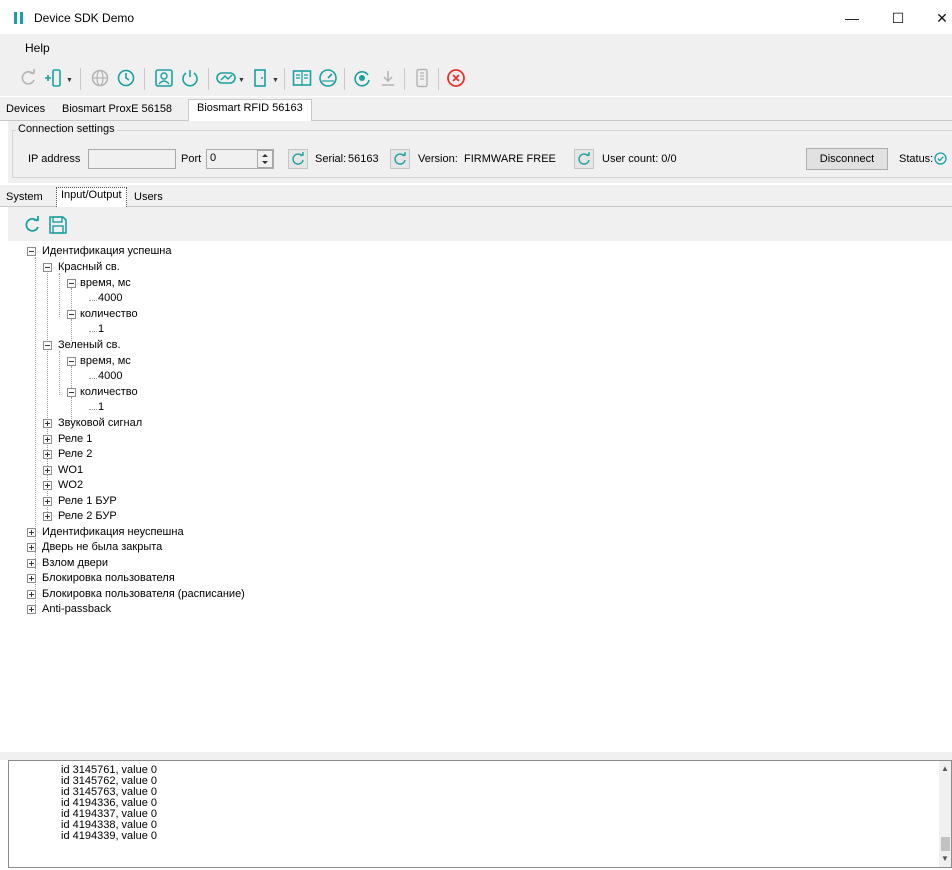 The image size is (952, 870). What do you see at coordinates (91, 197) in the screenshot?
I see `tab-input-output: Input/Output` at bounding box center [91, 197].